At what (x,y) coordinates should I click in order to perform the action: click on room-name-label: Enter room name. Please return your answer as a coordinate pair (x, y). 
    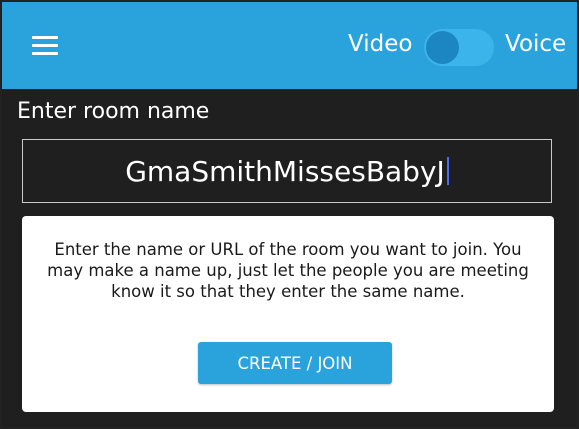
    Looking at the image, I should click on (113, 111).